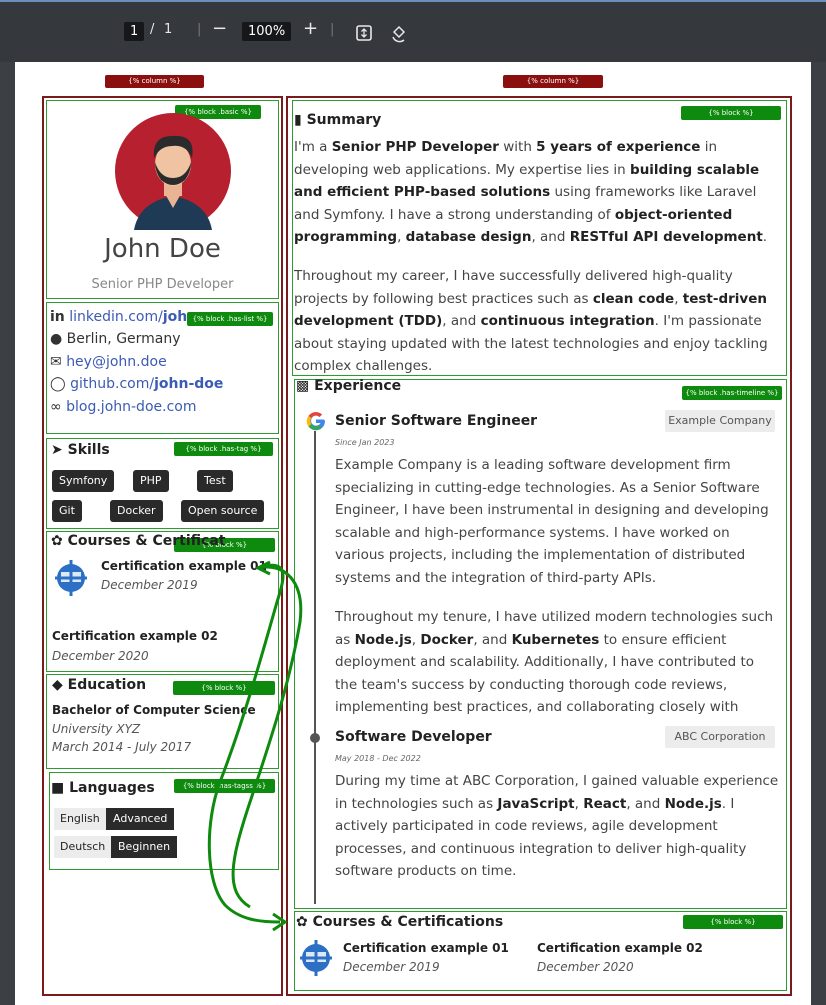 The width and height of the screenshot is (826, 1005). What do you see at coordinates (399, 33) in the screenshot?
I see `rotate-icon` at bounding box center [399, 33].